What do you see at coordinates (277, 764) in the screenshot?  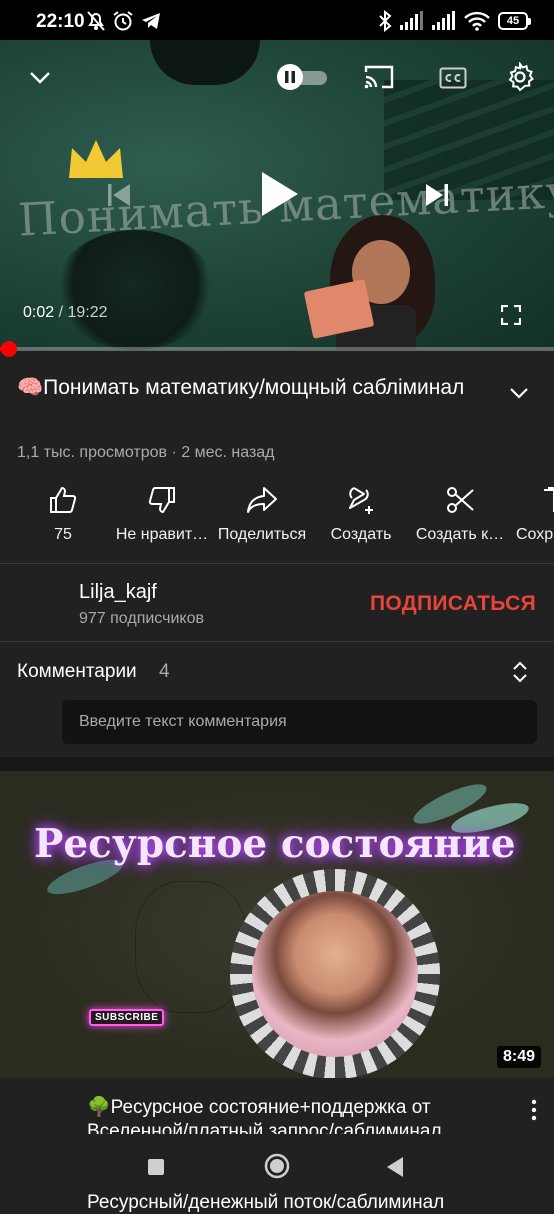 I see `section-separator` at bounding box center [277, 764].